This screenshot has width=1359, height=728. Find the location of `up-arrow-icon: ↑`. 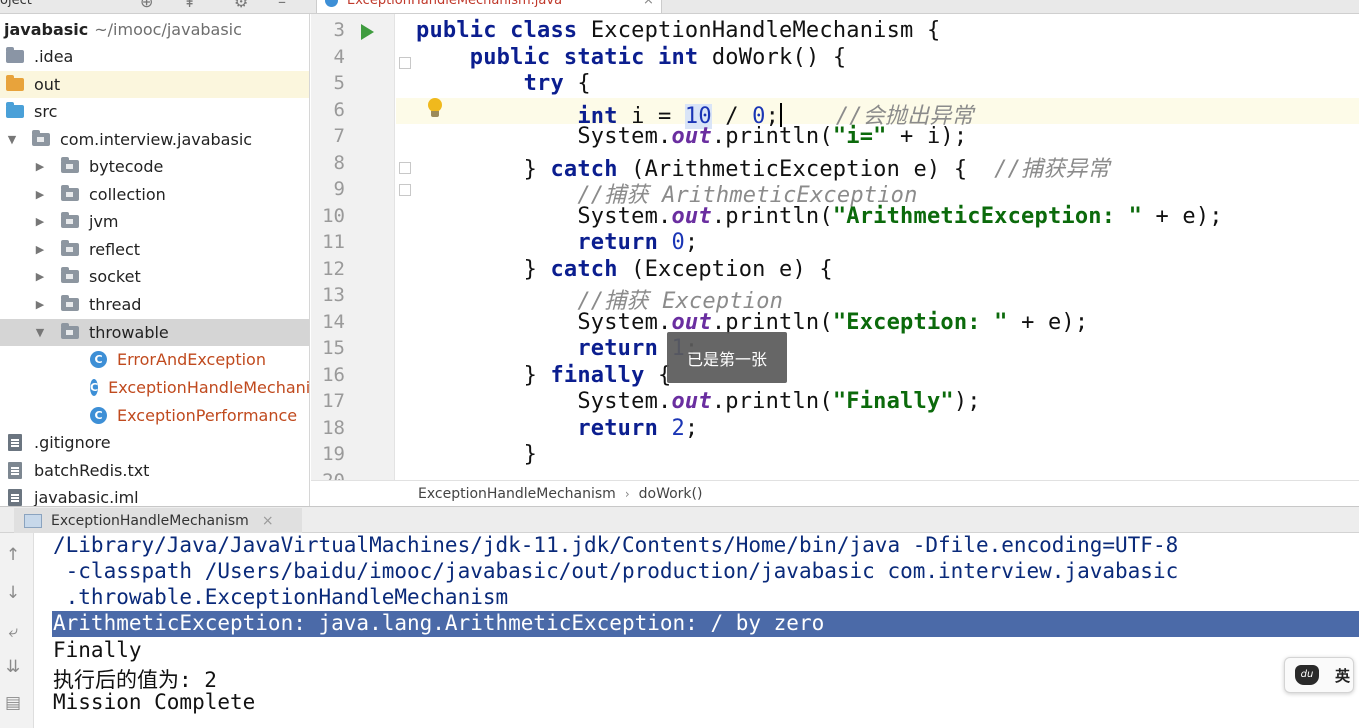

up-arrow-icon: ↑ is located at coordinates (13, 555).